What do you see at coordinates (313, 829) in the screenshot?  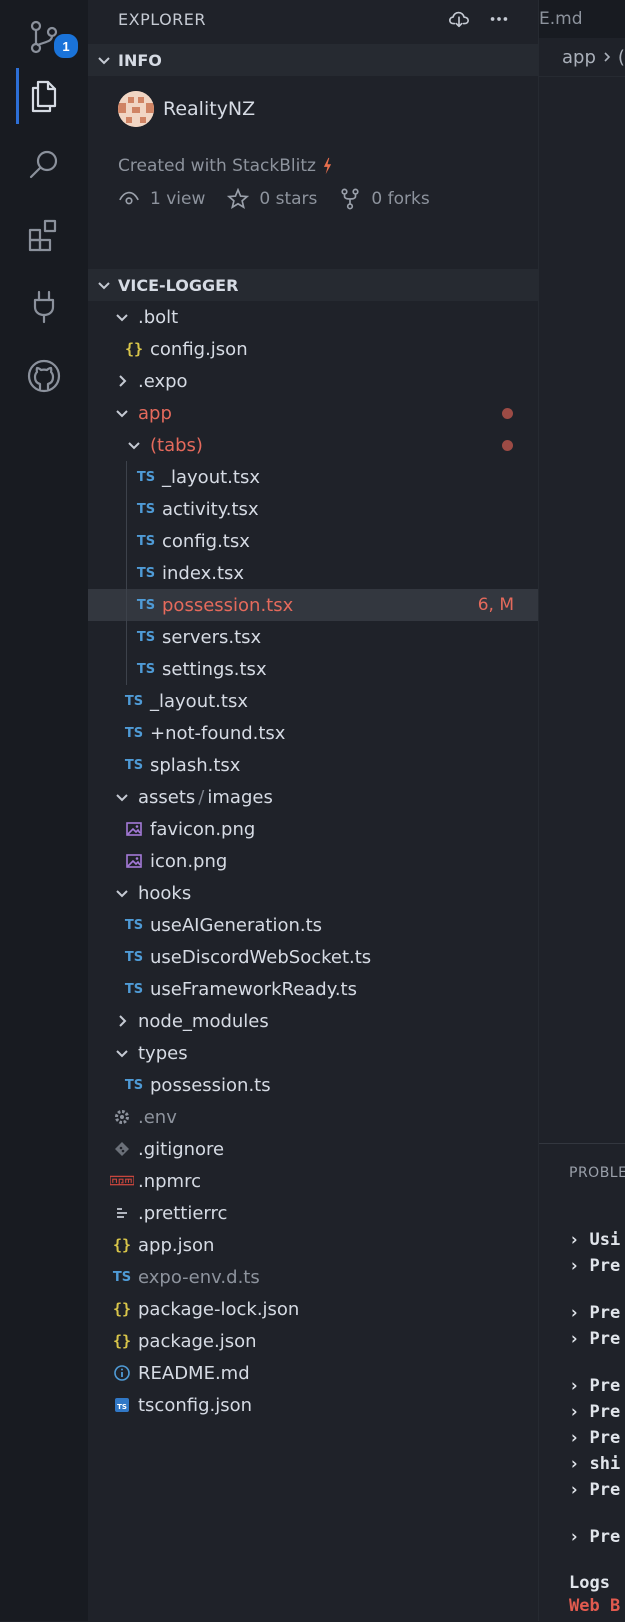 I see `file-item: favicon.png` at bounding box center [313, 829].